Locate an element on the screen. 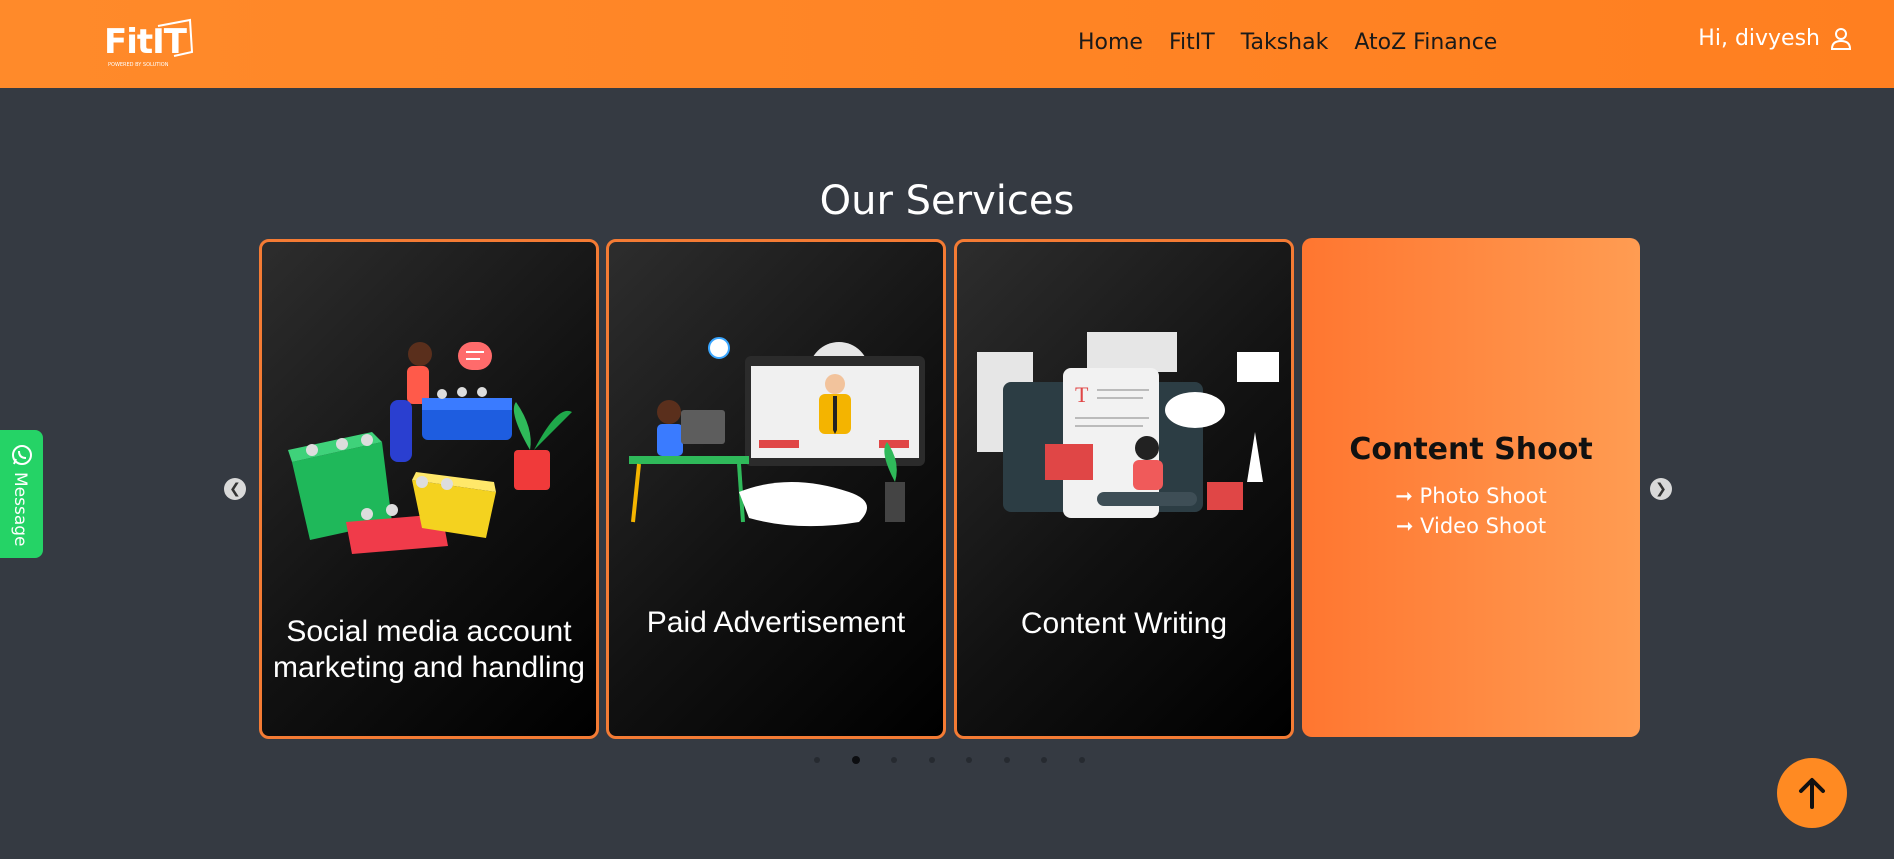  card-list-item-photo: ➞ Photo Shoot is located at coordinates (1471, 496).